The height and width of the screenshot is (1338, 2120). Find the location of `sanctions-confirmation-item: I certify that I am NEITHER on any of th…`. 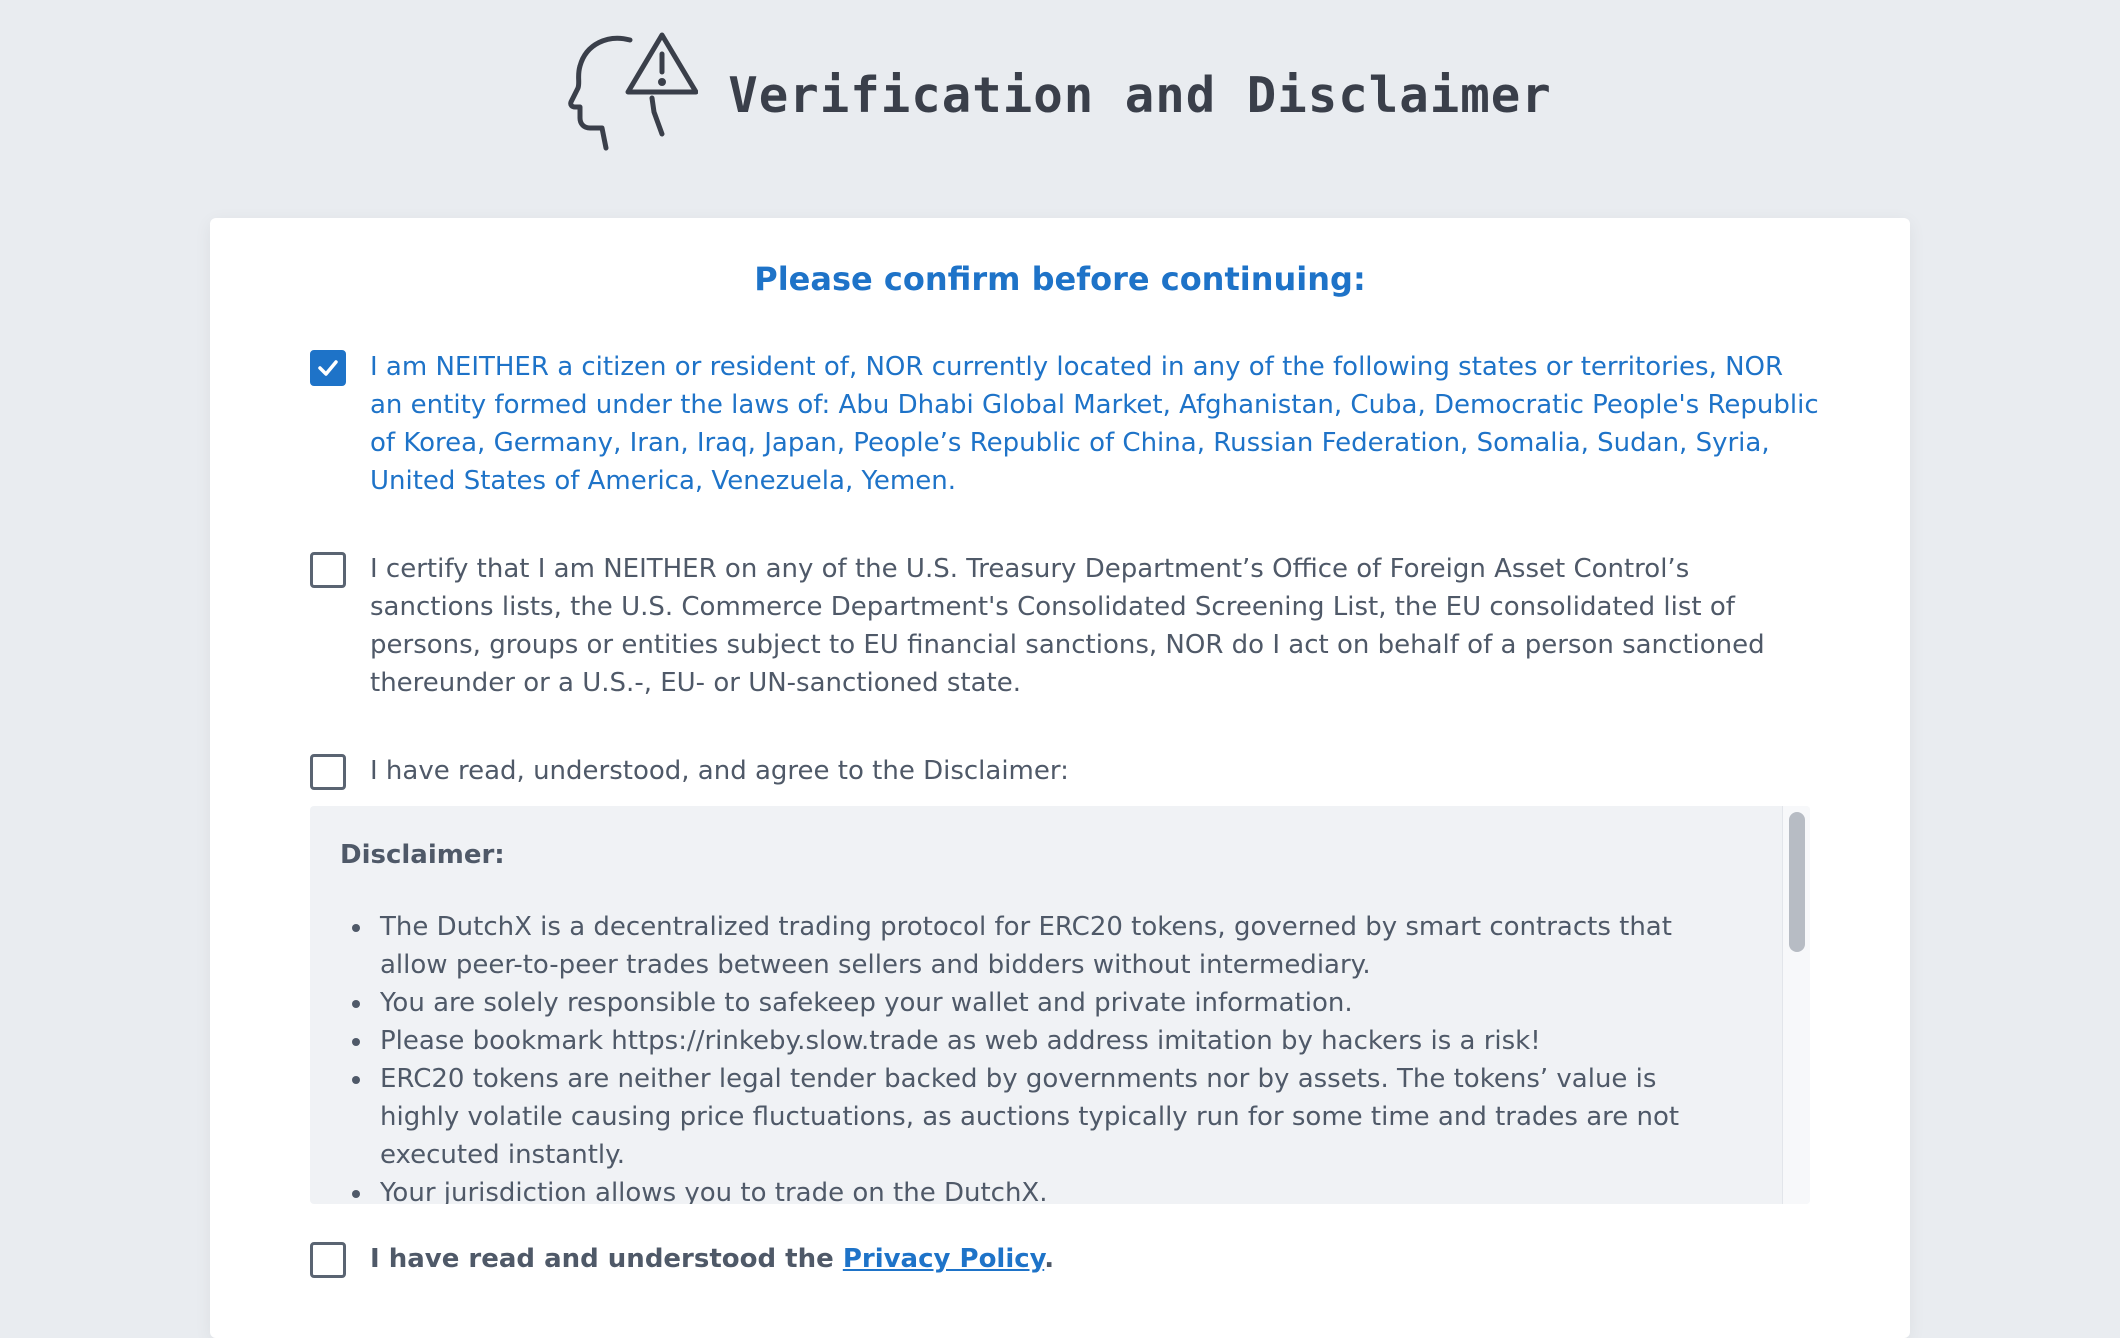

sanctions-confirmation-item: I certify that I am NEITHER on any of th… is located at coordinates (1065, 626).